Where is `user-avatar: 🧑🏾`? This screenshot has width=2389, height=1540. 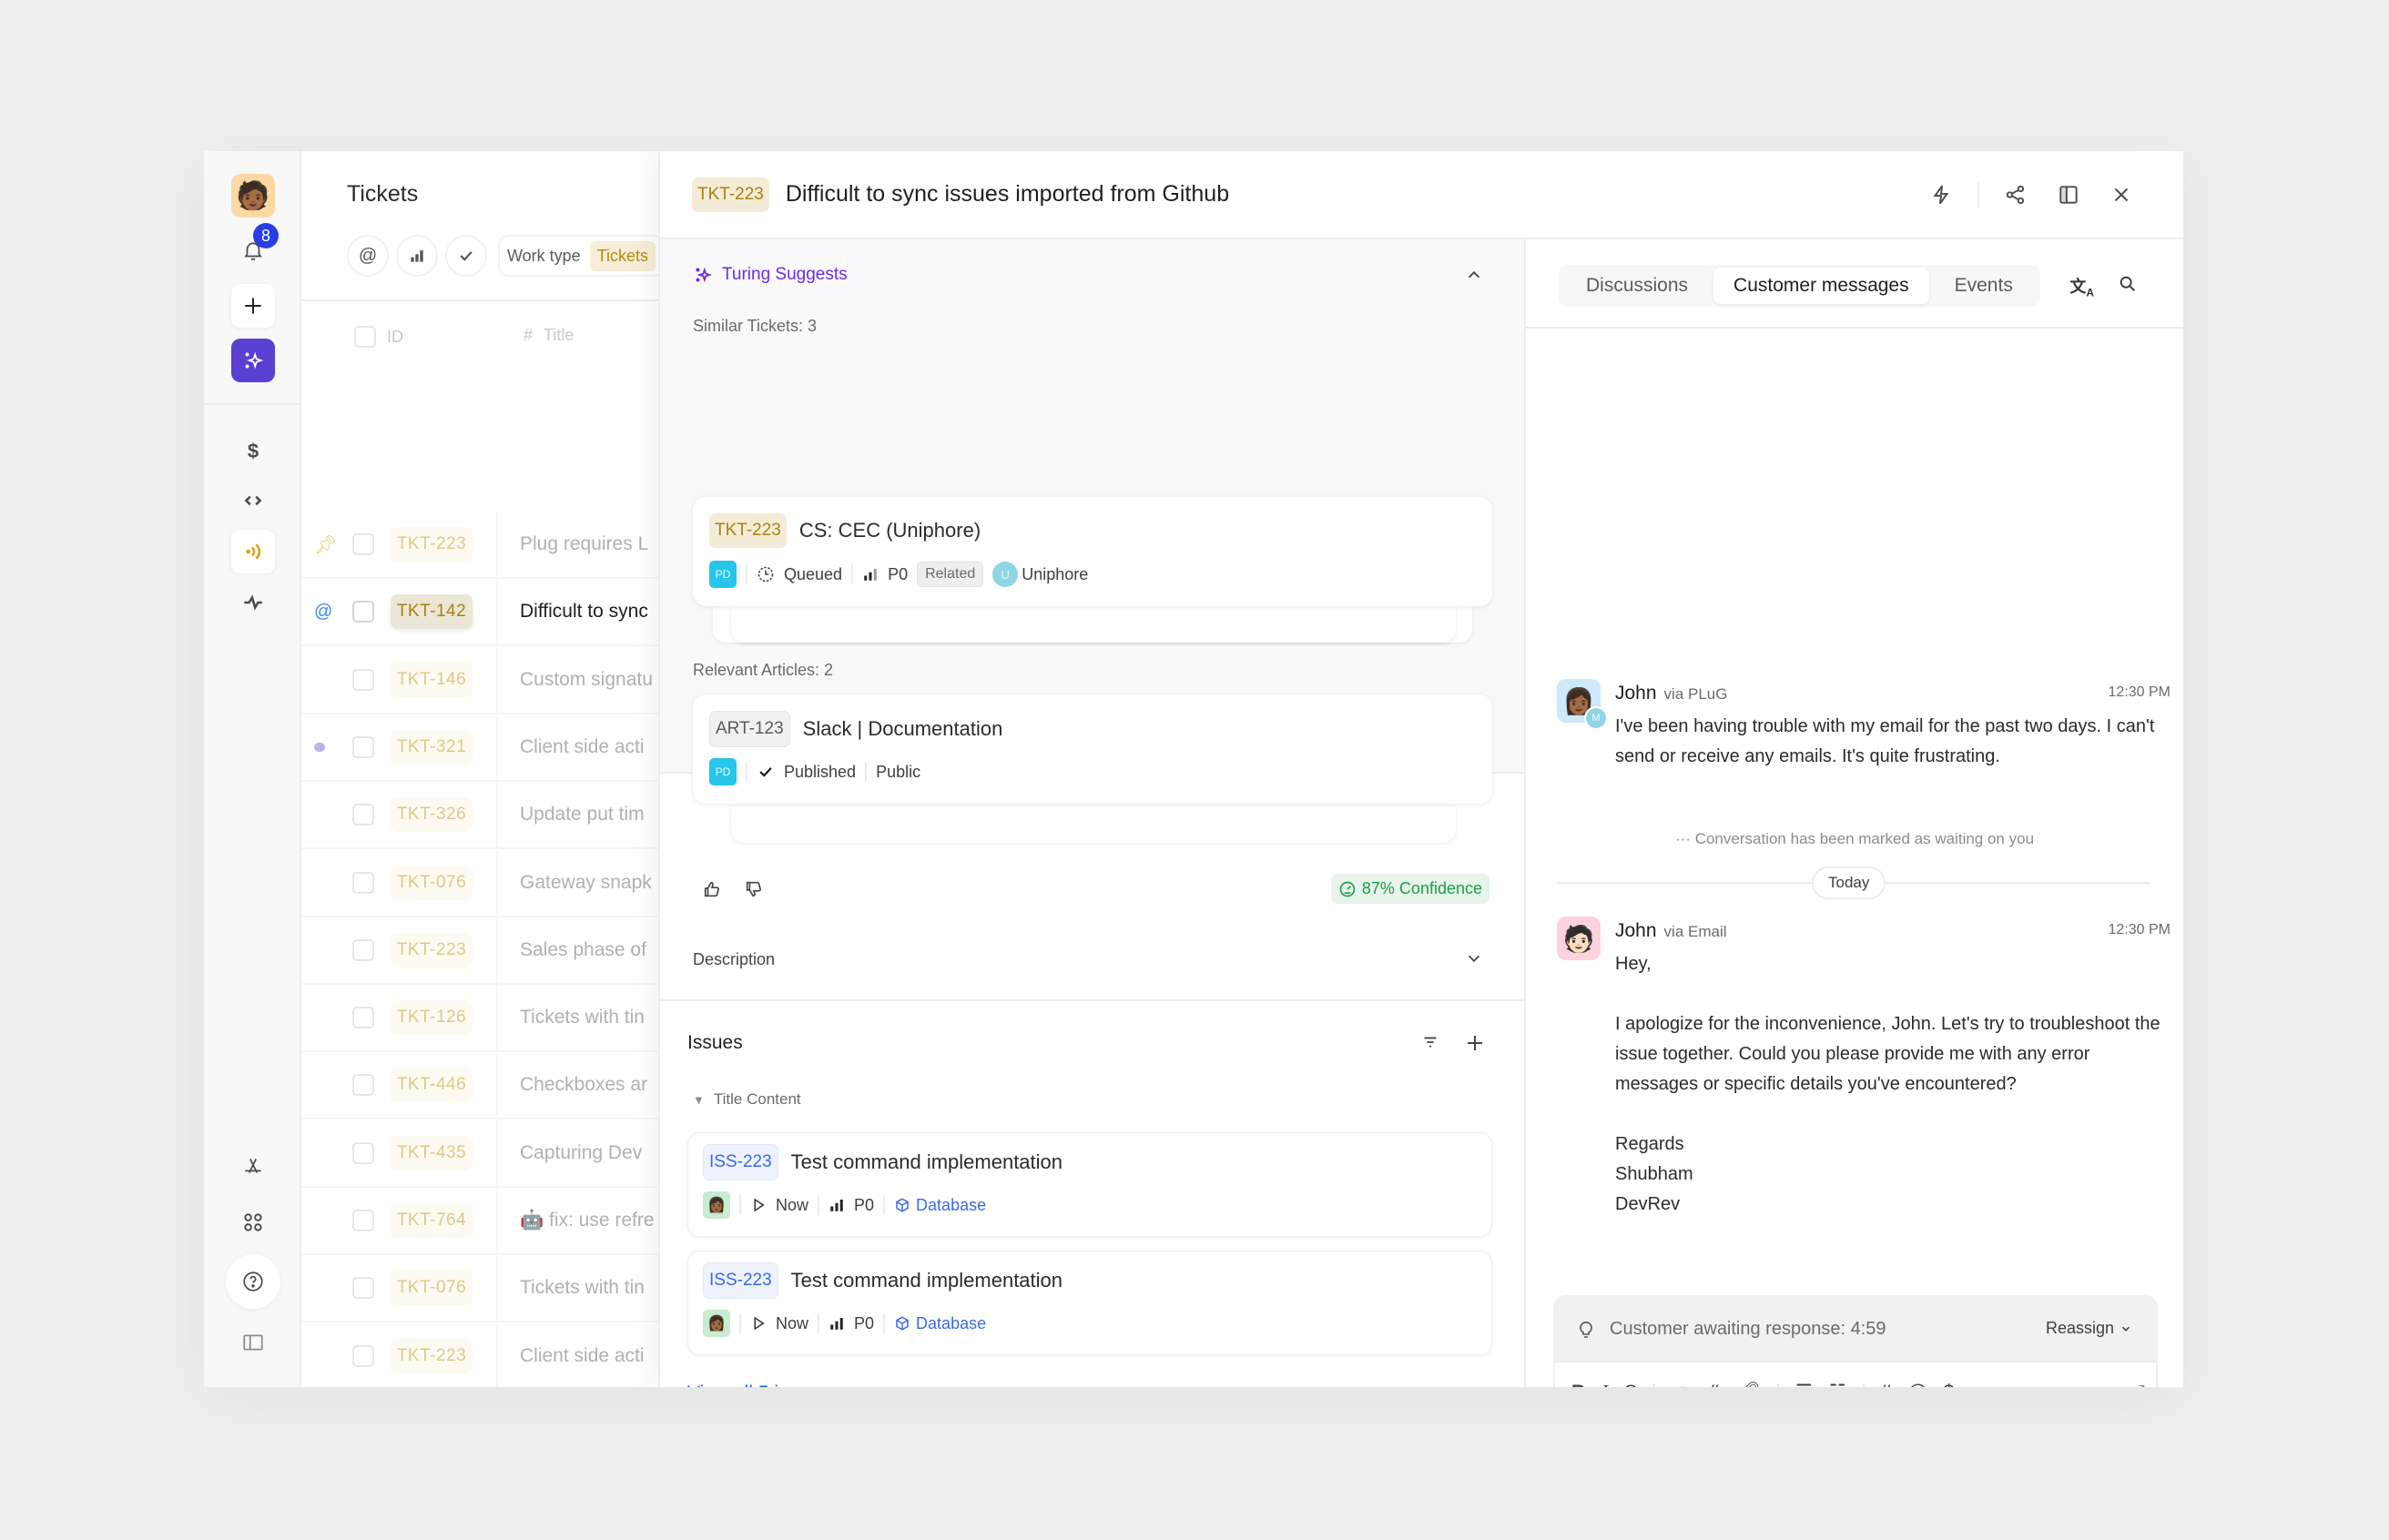
user-avatar: 🧑🏾 is located at coordinates (253, 196).